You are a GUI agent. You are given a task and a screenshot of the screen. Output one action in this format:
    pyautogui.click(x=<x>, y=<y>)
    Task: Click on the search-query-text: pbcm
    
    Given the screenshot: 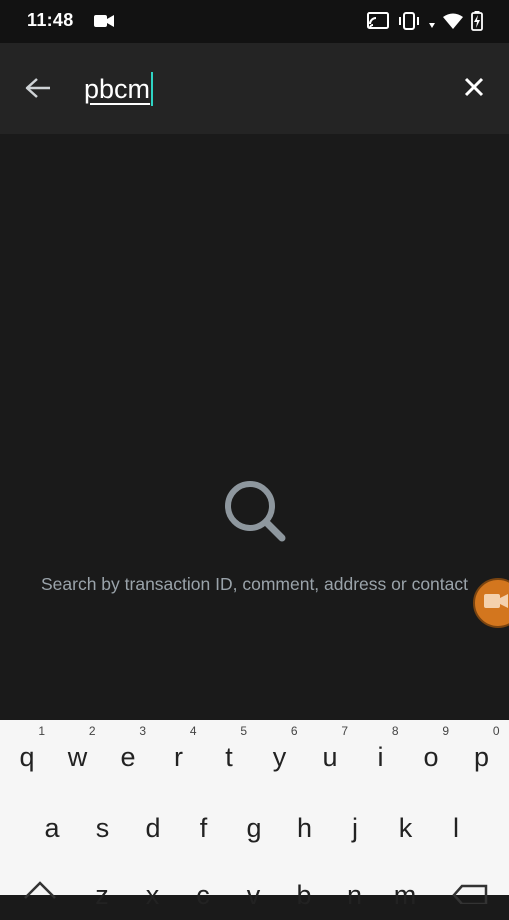 What is the action you would take?
    pyautogui.click(x=117, y=88)
    